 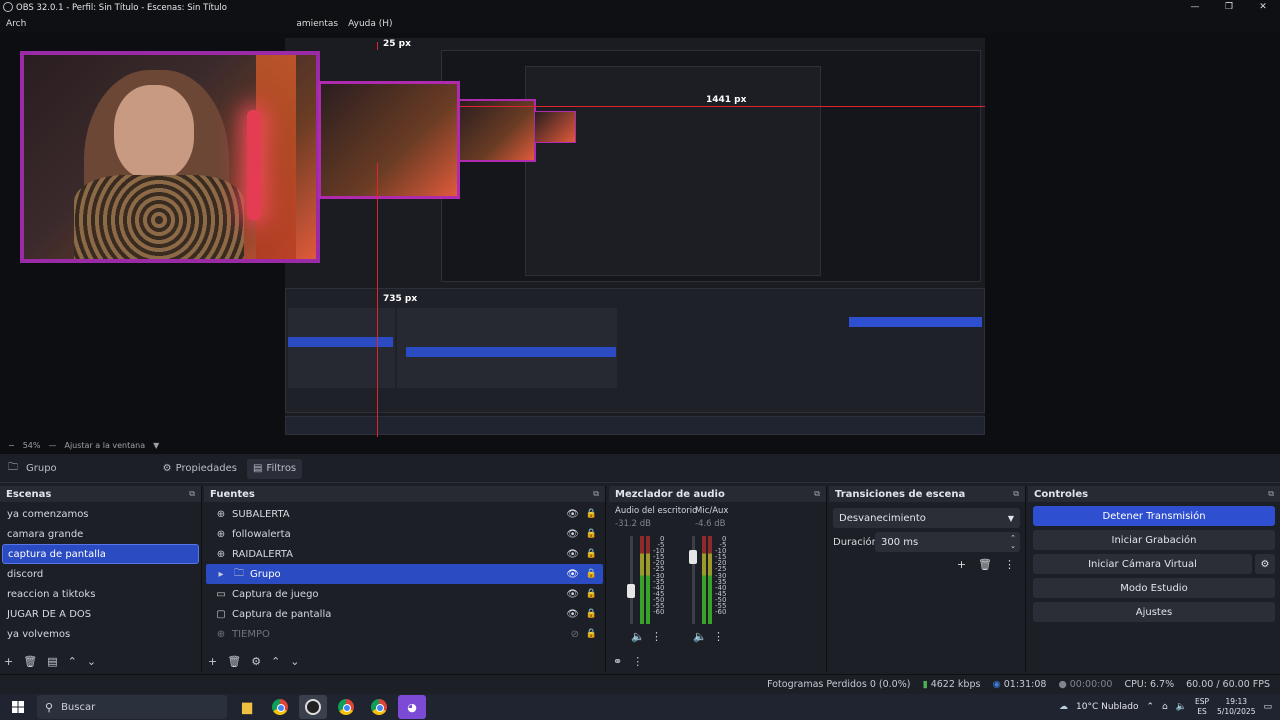 What do you see at coordinates (1181, 707) in the screenshot?
I see `volume-icon: 🔈` at bounding box center [1181, 707].